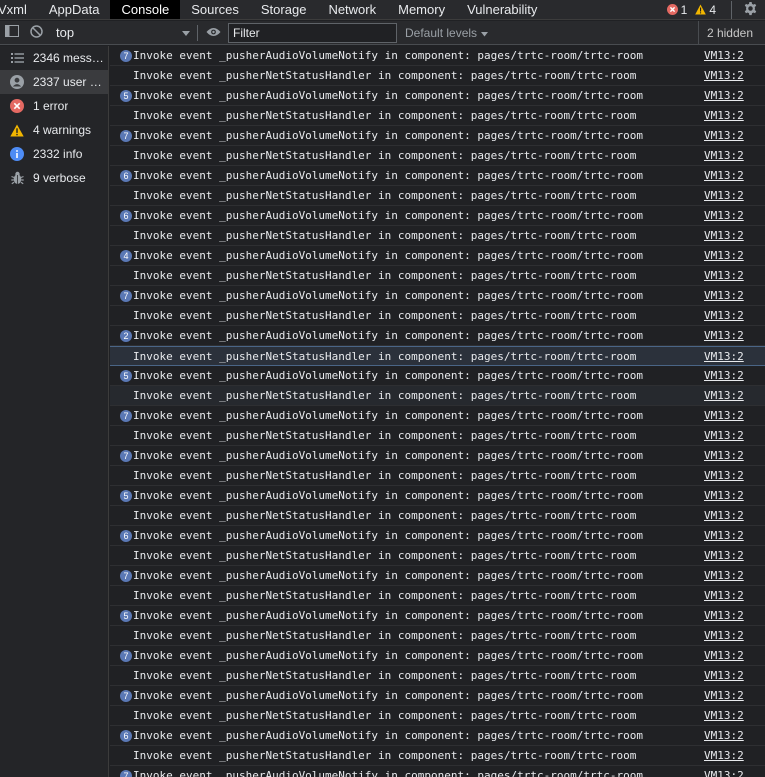 The height and width of the screenshot is (777, 765). I want to click on tab-vulnerability: Vulnerability, so click(502, 9).